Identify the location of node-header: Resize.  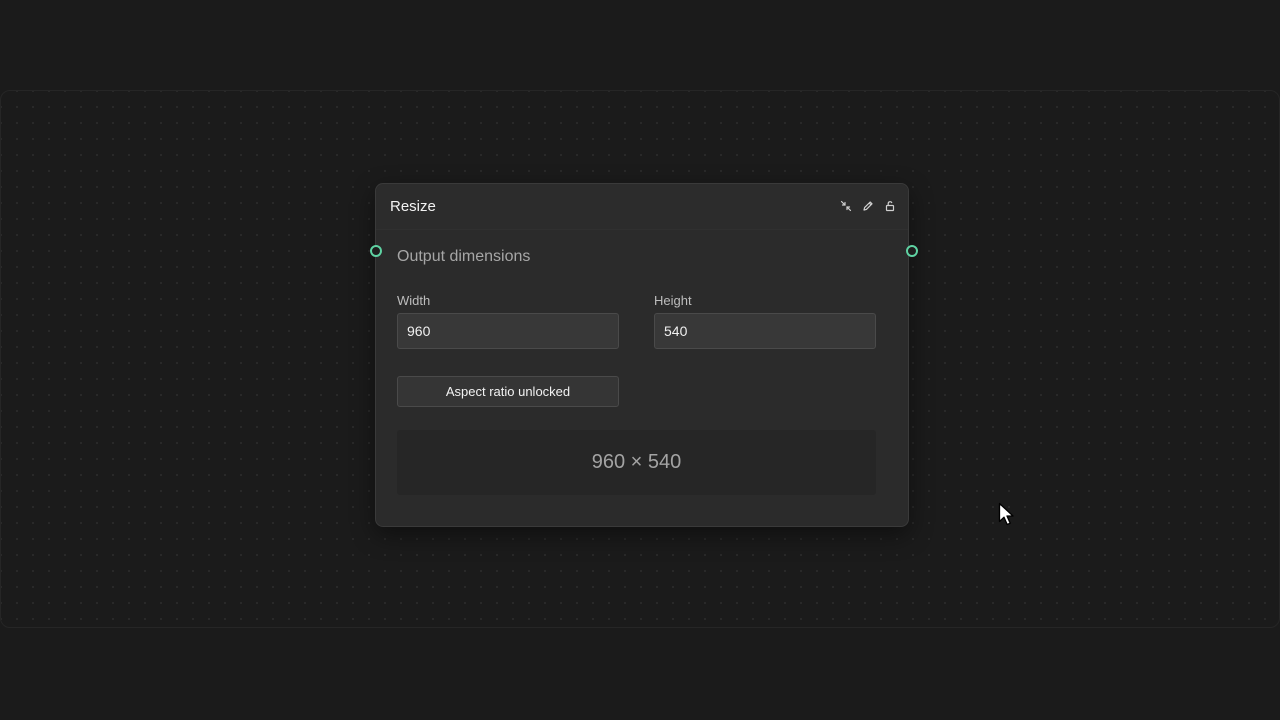
(642, 207).